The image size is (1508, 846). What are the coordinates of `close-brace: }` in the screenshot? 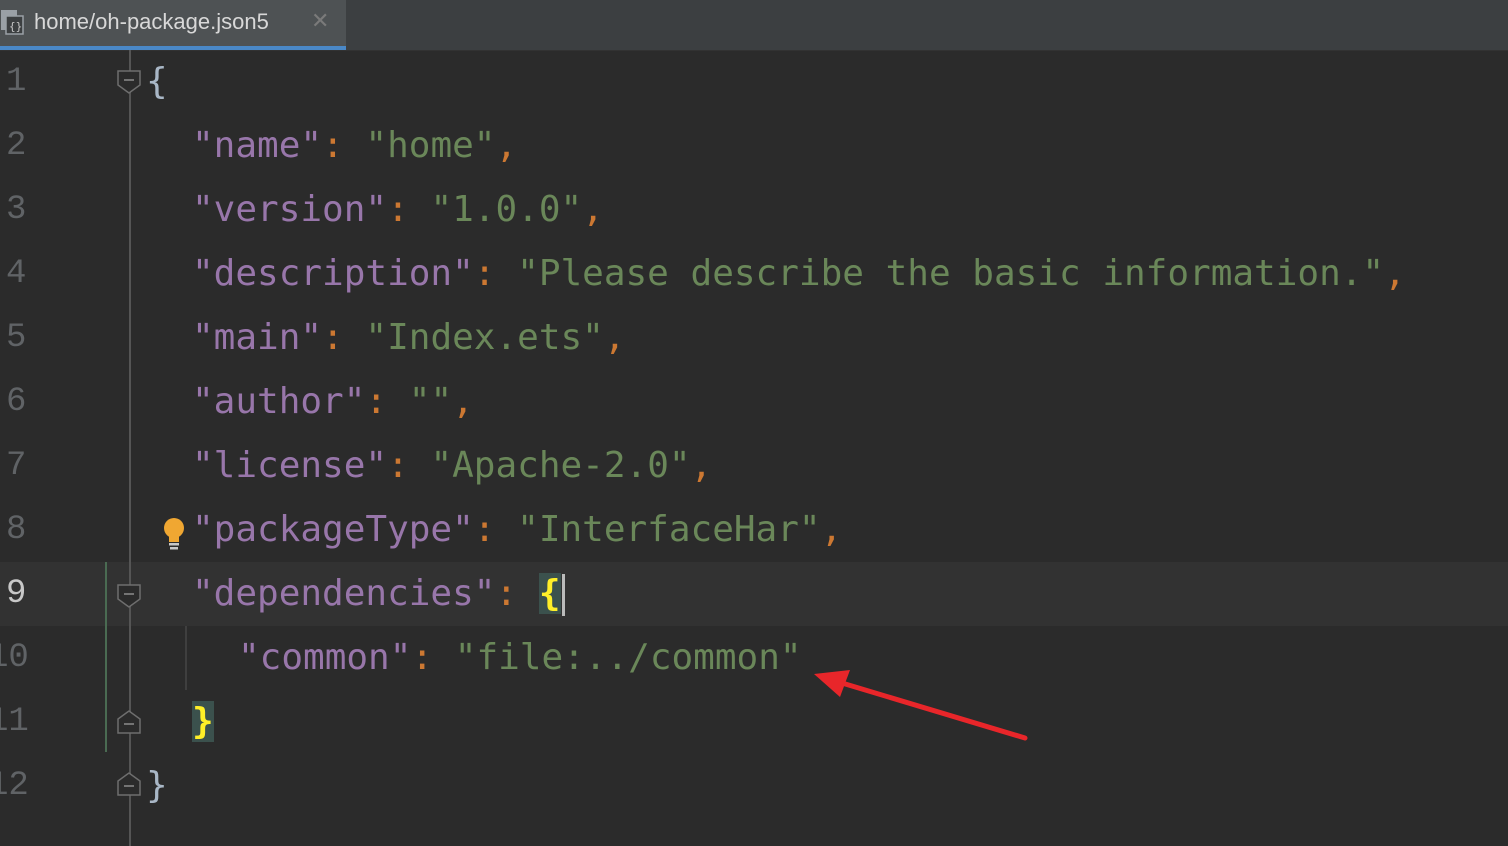 It's located at (157, 785).